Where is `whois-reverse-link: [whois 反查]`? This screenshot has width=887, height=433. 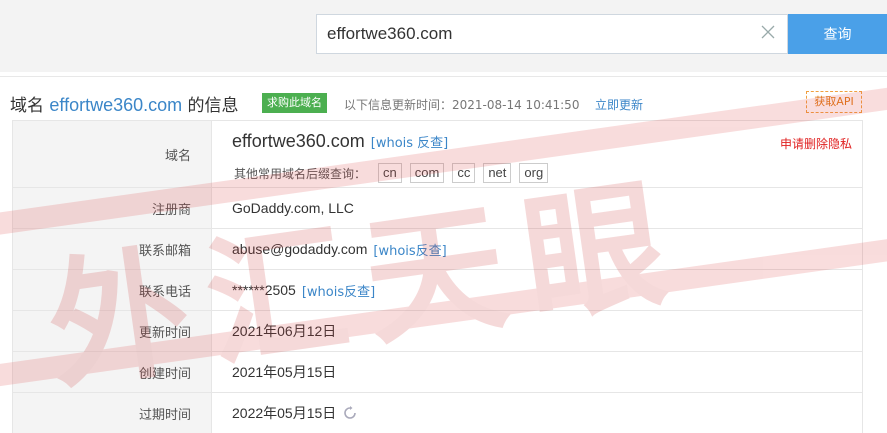
whois-reverse-link: [whois 反查] is located at coordinates (410, 143).